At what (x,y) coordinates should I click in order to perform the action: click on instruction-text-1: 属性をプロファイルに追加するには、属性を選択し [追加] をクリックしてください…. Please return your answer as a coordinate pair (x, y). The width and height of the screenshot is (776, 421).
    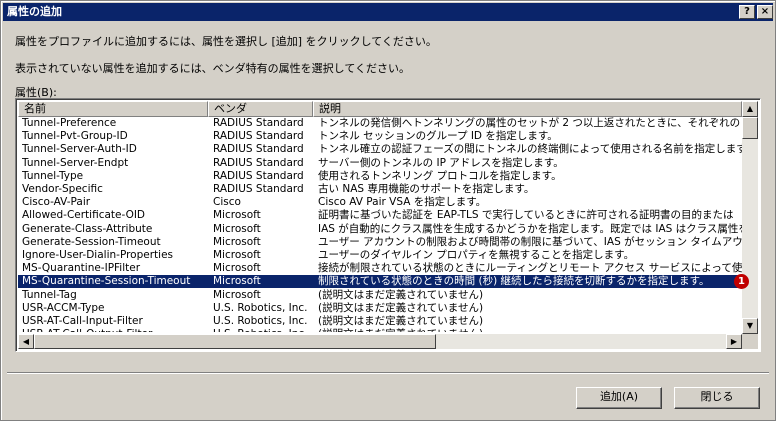
    Looking at the image, I should click on (226, 41).